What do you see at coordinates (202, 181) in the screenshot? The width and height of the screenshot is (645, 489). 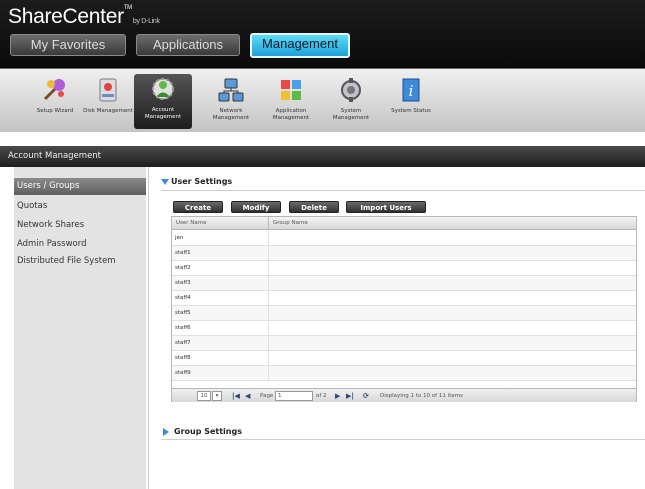 I see `user-settings-title: User Settings` at bounding box center [202, 181].